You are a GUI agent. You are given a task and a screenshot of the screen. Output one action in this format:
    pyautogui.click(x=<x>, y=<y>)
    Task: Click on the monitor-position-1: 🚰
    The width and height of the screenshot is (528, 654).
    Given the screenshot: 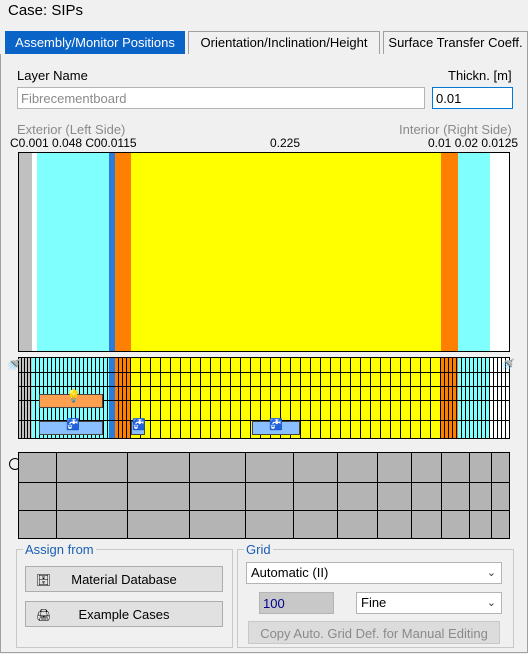 What is the action you would take?
    pyautogui.click(x=71, y=427)
    